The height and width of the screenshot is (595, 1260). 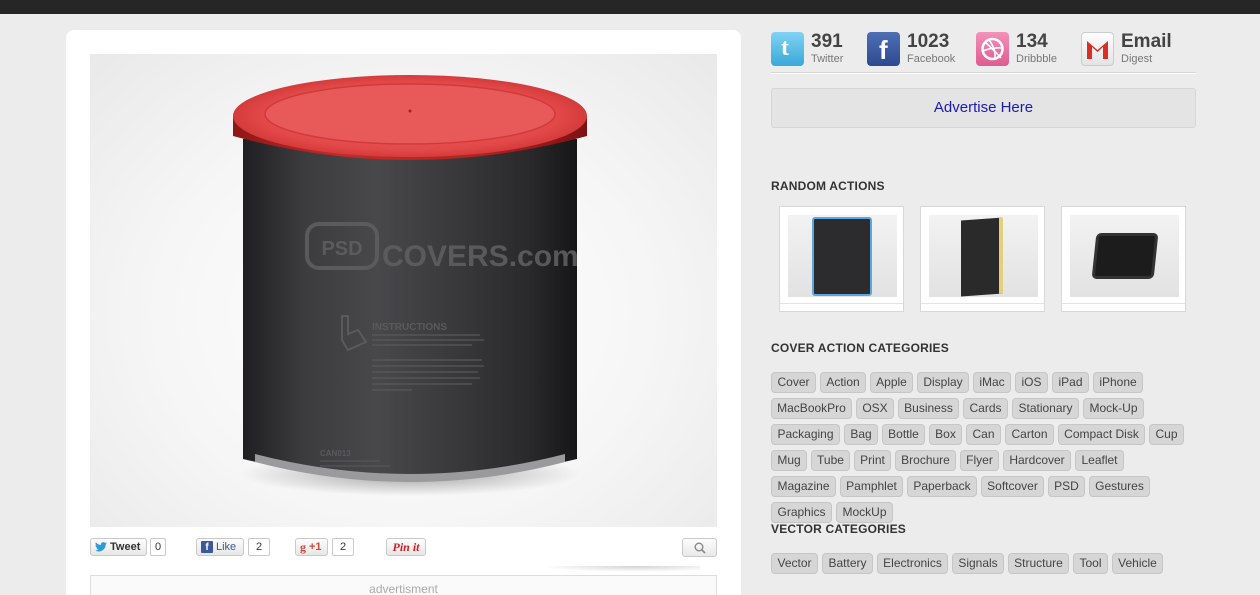 I want to click on facebook-icon: f, so click(x=883, y=49).